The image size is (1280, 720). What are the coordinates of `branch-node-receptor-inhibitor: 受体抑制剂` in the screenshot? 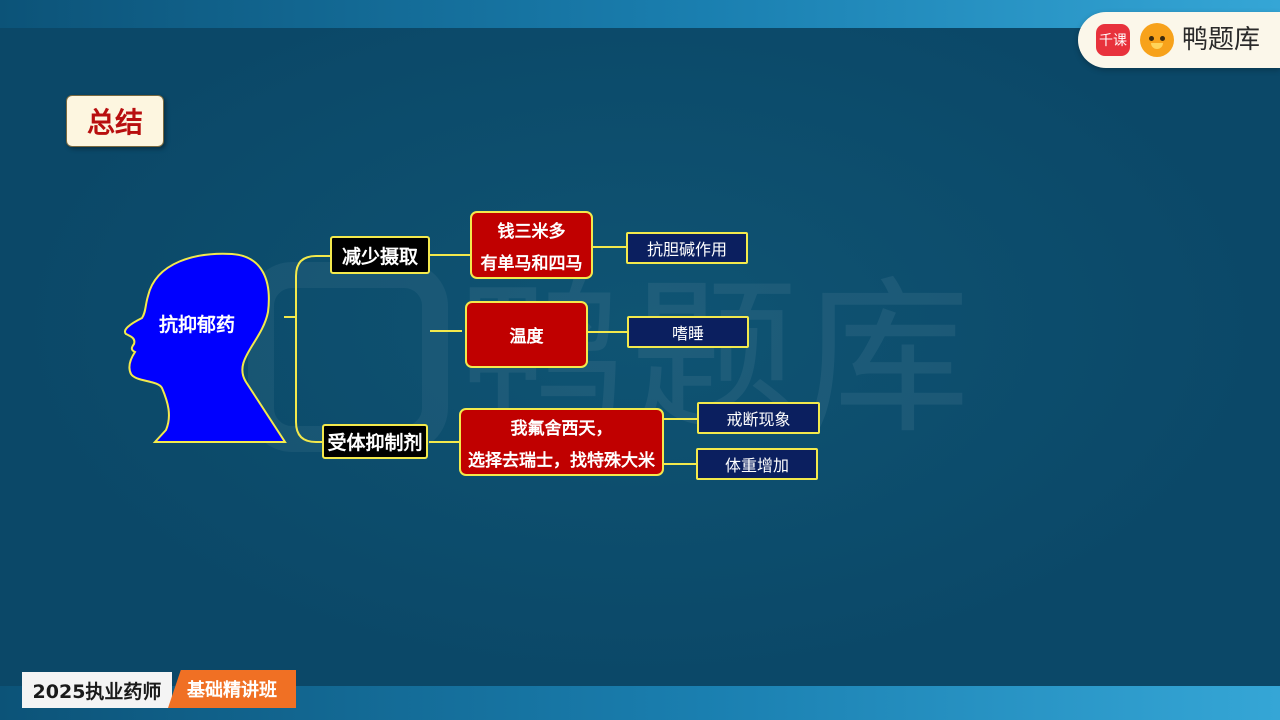 It's located at (375, 441).